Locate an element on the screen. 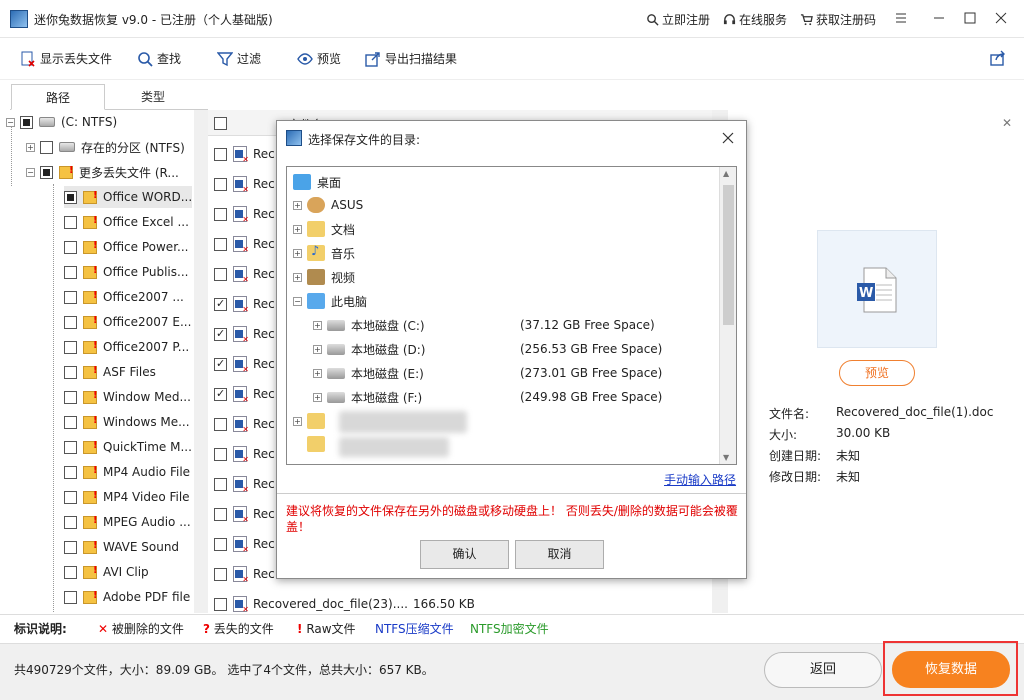 The image size is (1024, 700). tree-item: ASF Files is located at coordinates (110, 372).